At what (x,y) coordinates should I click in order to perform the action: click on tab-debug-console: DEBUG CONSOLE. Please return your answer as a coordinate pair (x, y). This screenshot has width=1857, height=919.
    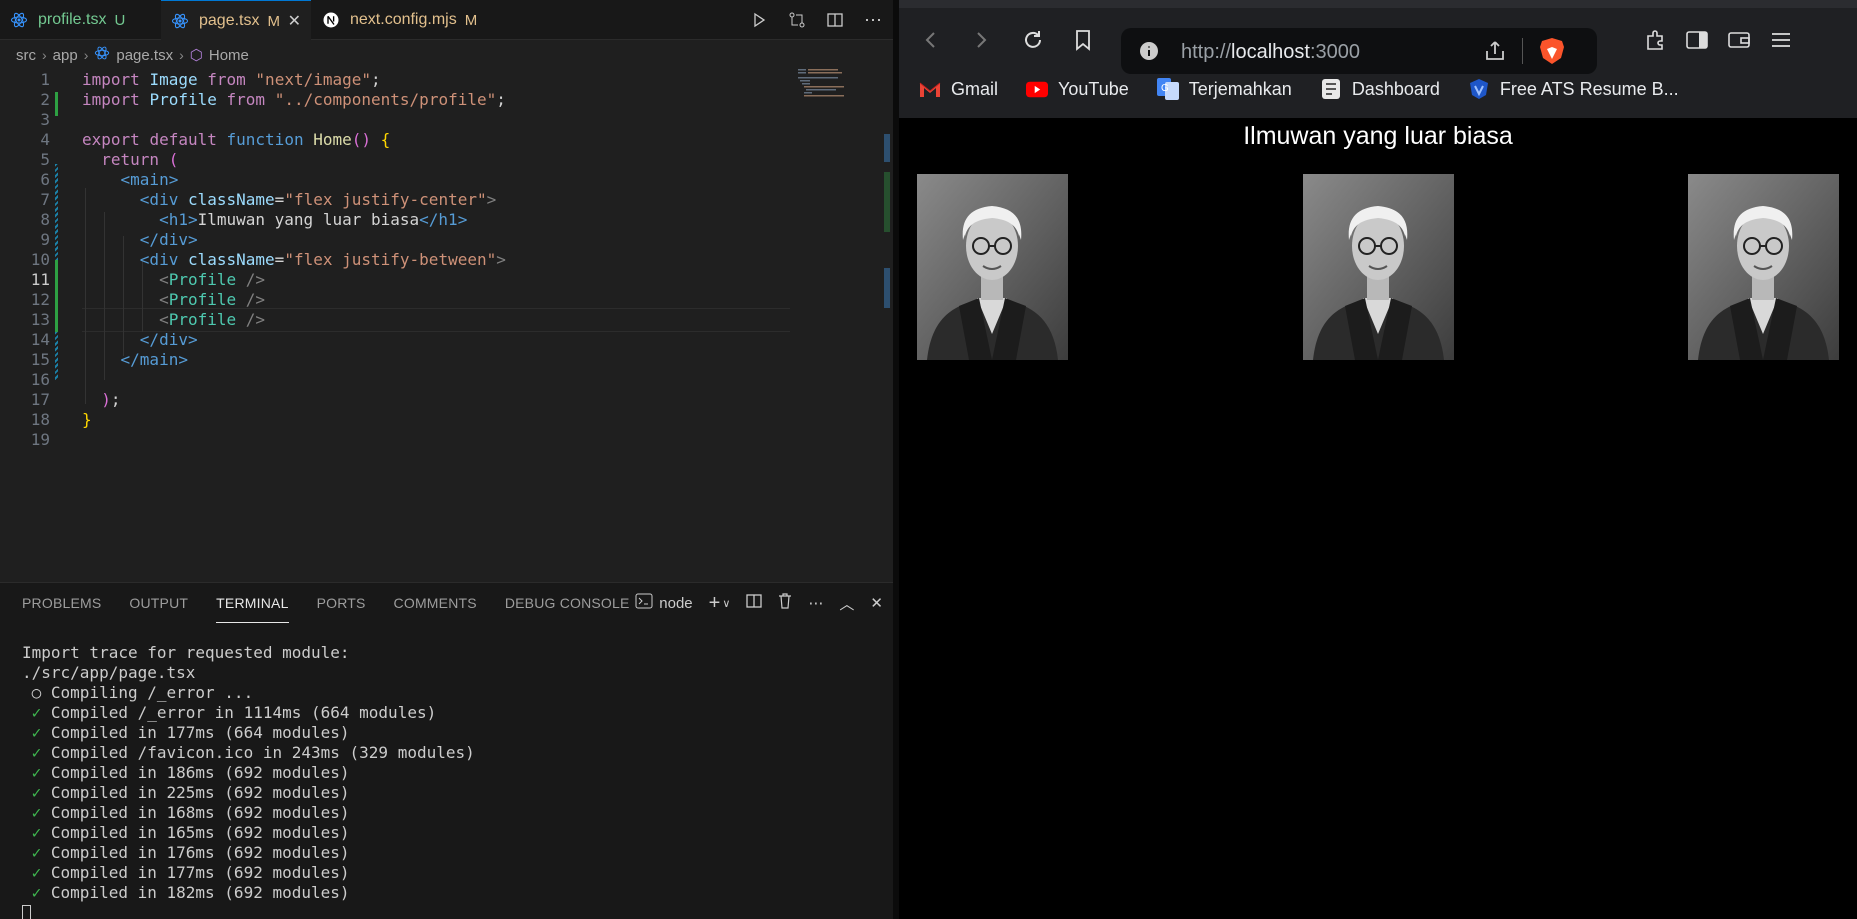
    Looking at the image, I should click on (567, 603).